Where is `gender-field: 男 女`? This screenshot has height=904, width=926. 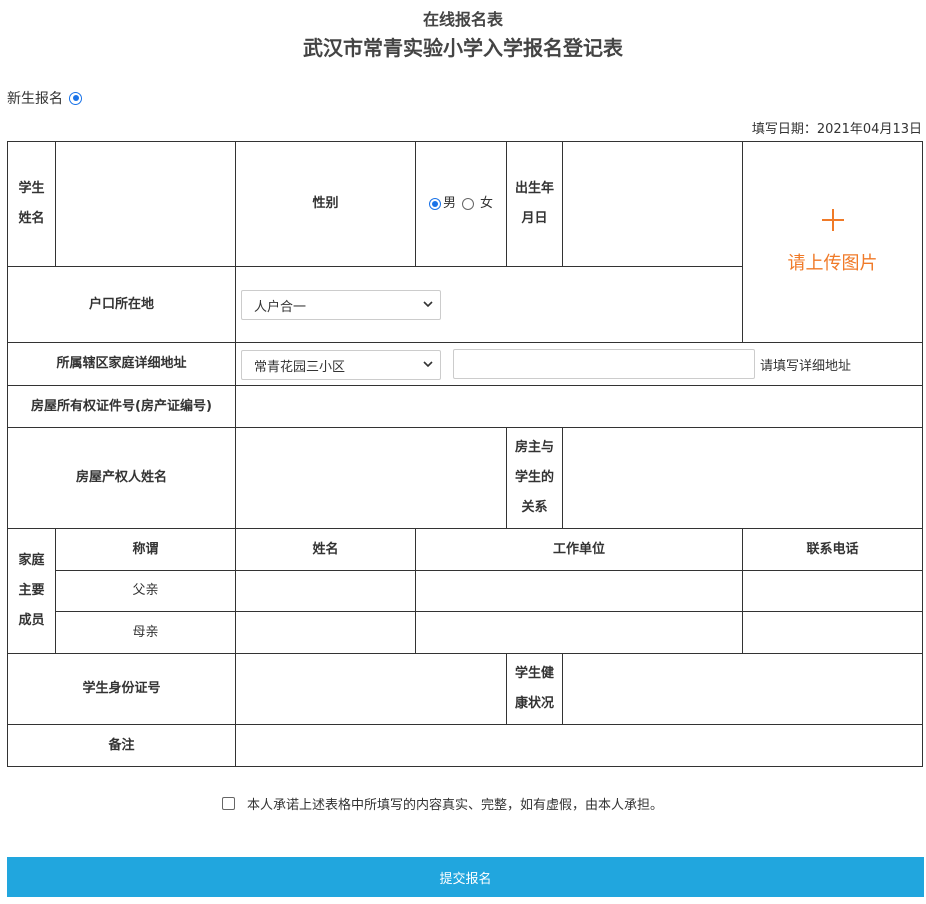
gender-field: 男 女 is located at coordinates (461, 204).